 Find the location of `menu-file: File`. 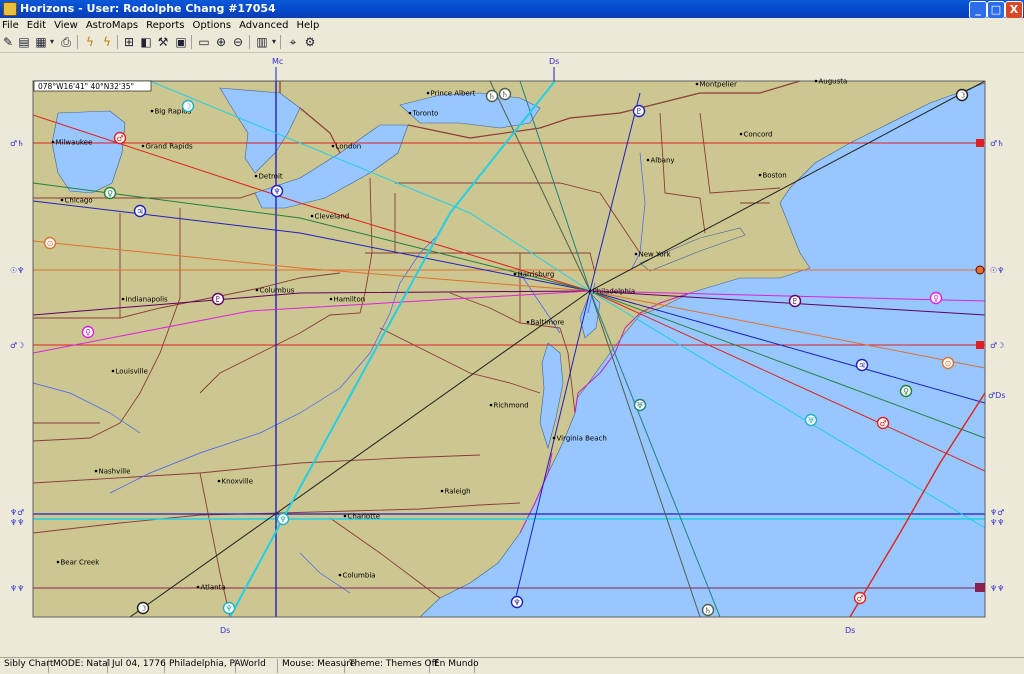

menu-file: File is located at coordinates (11, 26).